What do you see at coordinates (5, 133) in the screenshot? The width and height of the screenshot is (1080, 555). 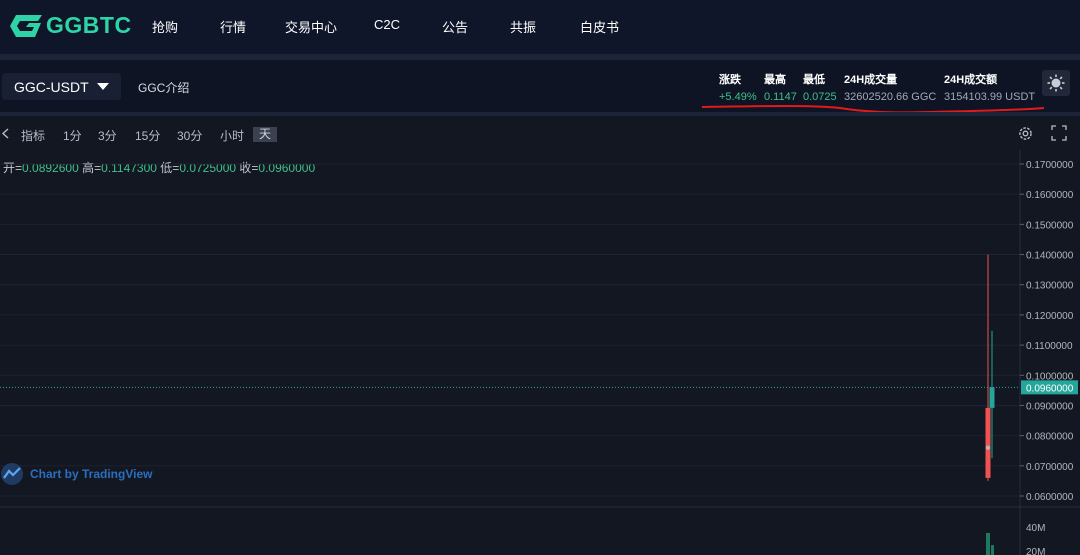 I see `chevron-left-icon` at bounding box center [5, 133].